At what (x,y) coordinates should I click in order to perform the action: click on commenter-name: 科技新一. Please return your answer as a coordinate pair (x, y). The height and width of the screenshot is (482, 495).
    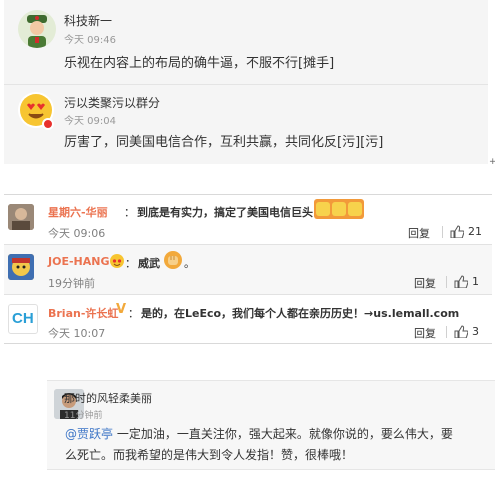
    Looking at the image, I should click on (88, 20).